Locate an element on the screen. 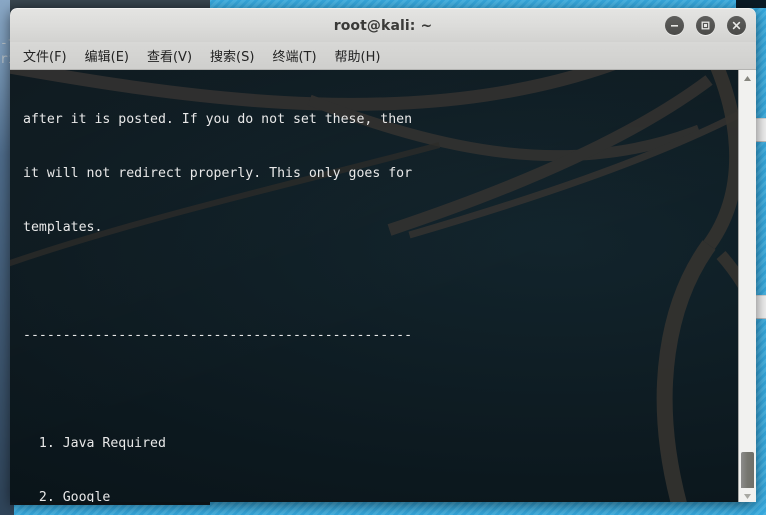 The image size is (766, 515). window-controls is located at coordinates (705, 25).